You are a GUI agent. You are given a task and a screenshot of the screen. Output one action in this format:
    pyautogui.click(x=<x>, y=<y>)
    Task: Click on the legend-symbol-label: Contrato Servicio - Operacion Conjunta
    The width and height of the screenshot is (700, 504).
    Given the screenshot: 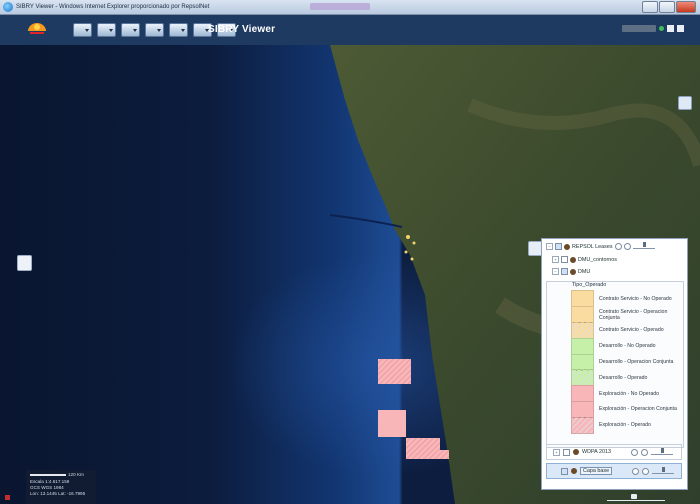 What is the action you would take?
    pyautogui.click(x=633, y=314)
    